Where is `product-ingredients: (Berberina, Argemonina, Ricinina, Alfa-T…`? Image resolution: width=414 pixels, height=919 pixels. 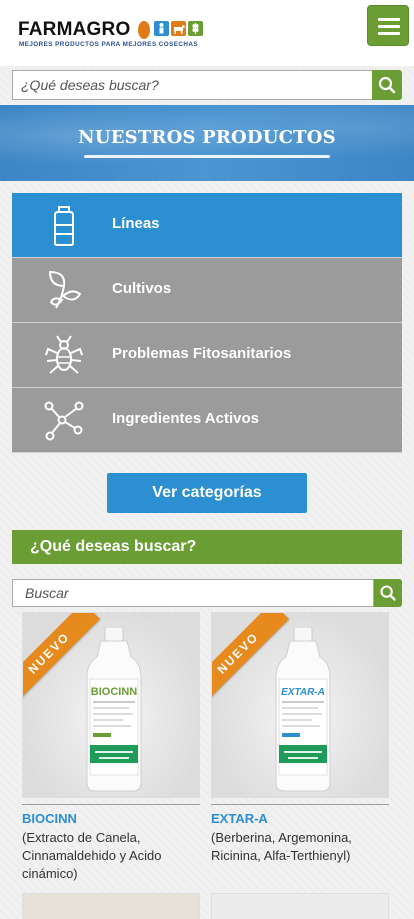 product-ingredients: (Berberina, Argemonina, Ricinina, Alfa-T… is located at coordinates (281, 846).